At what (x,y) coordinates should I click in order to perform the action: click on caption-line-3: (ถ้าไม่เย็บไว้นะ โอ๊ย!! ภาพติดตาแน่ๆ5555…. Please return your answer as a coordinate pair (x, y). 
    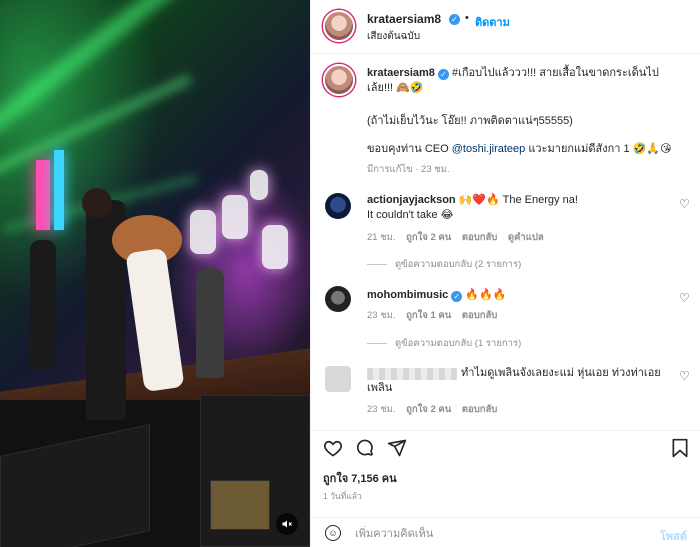
    Looking at the image, I should click on (470, 121).